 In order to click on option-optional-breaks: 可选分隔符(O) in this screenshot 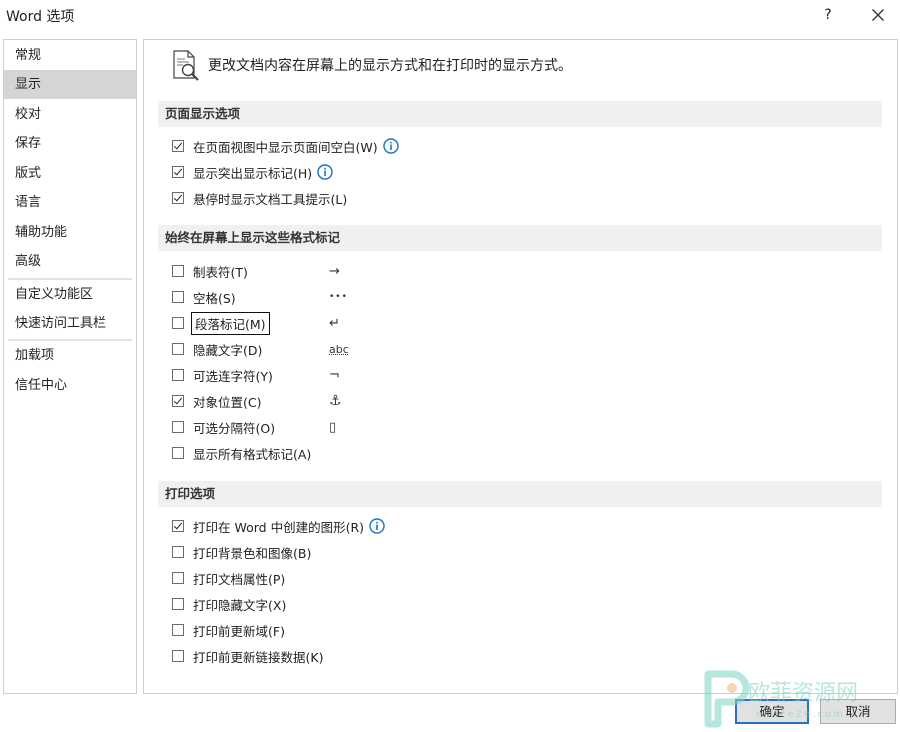, I will do `click(223, 427)`.